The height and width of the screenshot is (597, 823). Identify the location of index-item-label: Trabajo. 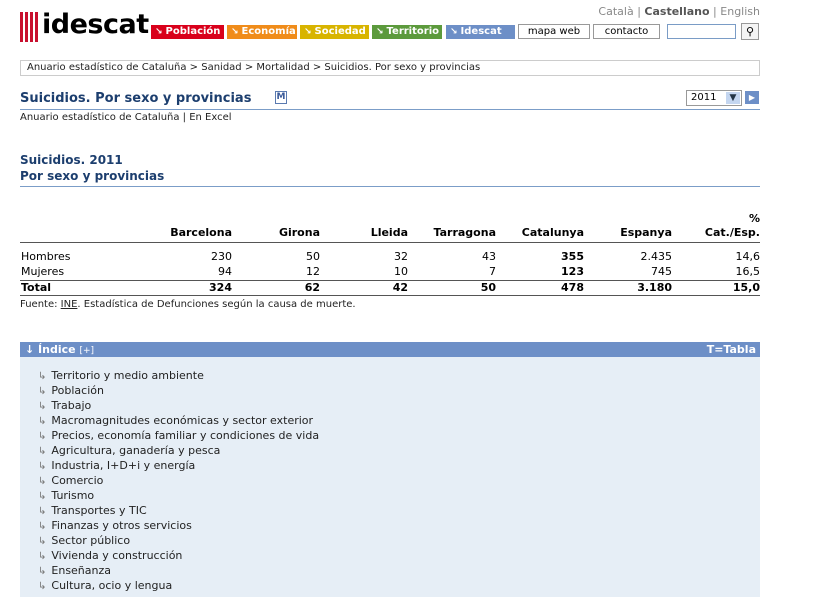
(71, 405).